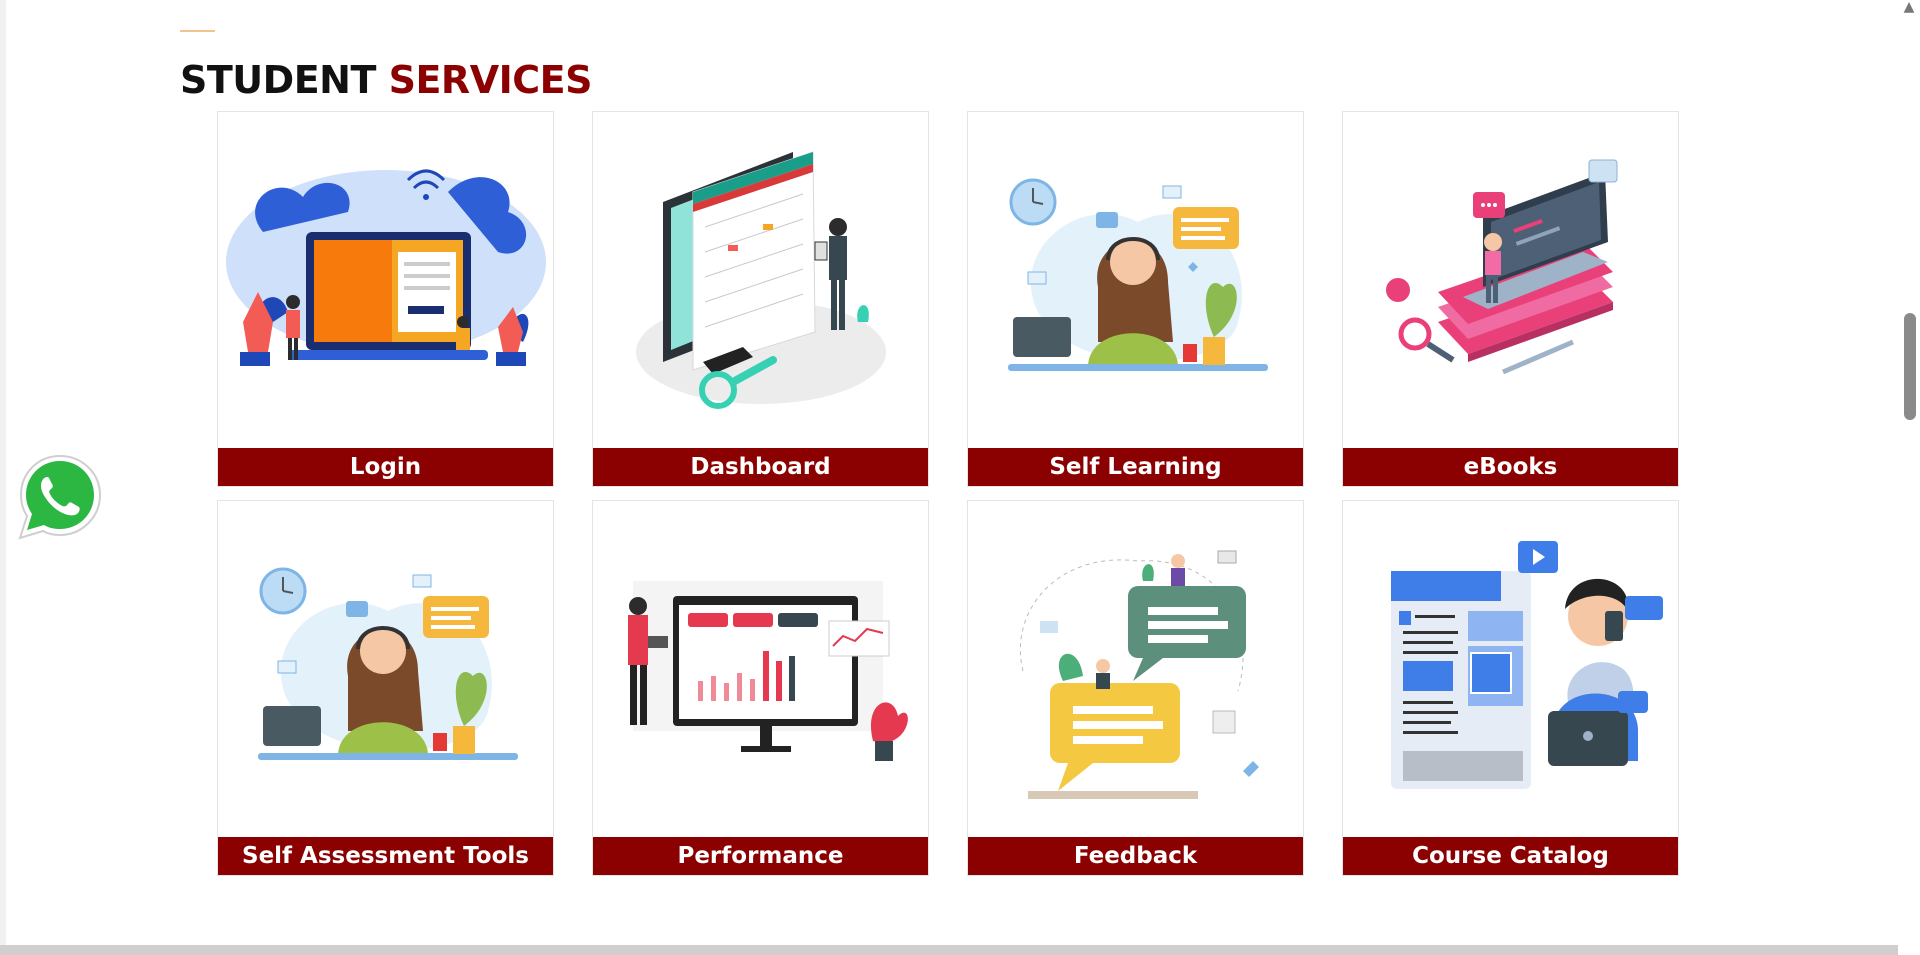 This screenshot has width=1920, height=955. What do you see at coordinates (760, 467) in the screenshot?
I see `service-label: Dashboard` at bounding box center [760, 467].